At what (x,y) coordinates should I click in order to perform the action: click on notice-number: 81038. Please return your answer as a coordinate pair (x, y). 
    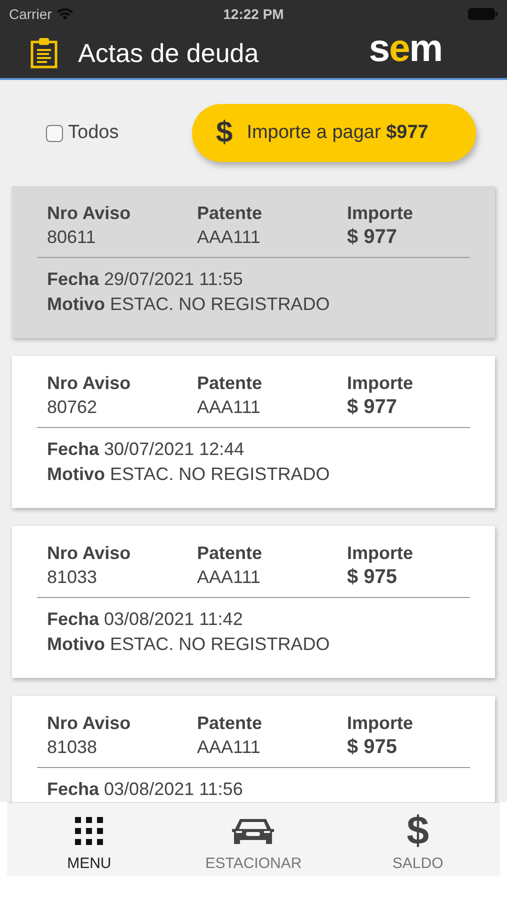
    Looking at the image, I should click on (72, 747).